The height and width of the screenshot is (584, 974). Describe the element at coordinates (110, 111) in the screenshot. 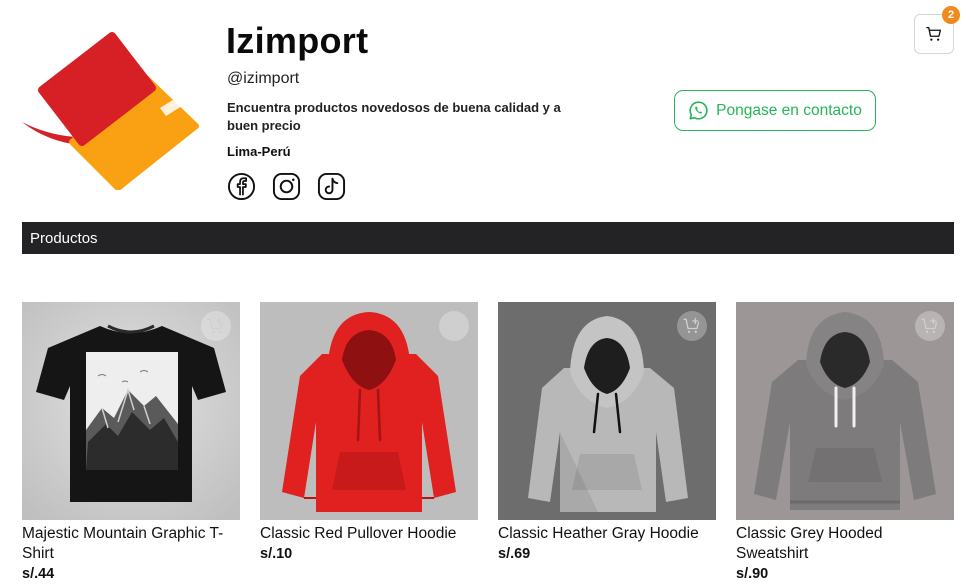

I see `store-logo` at that location.